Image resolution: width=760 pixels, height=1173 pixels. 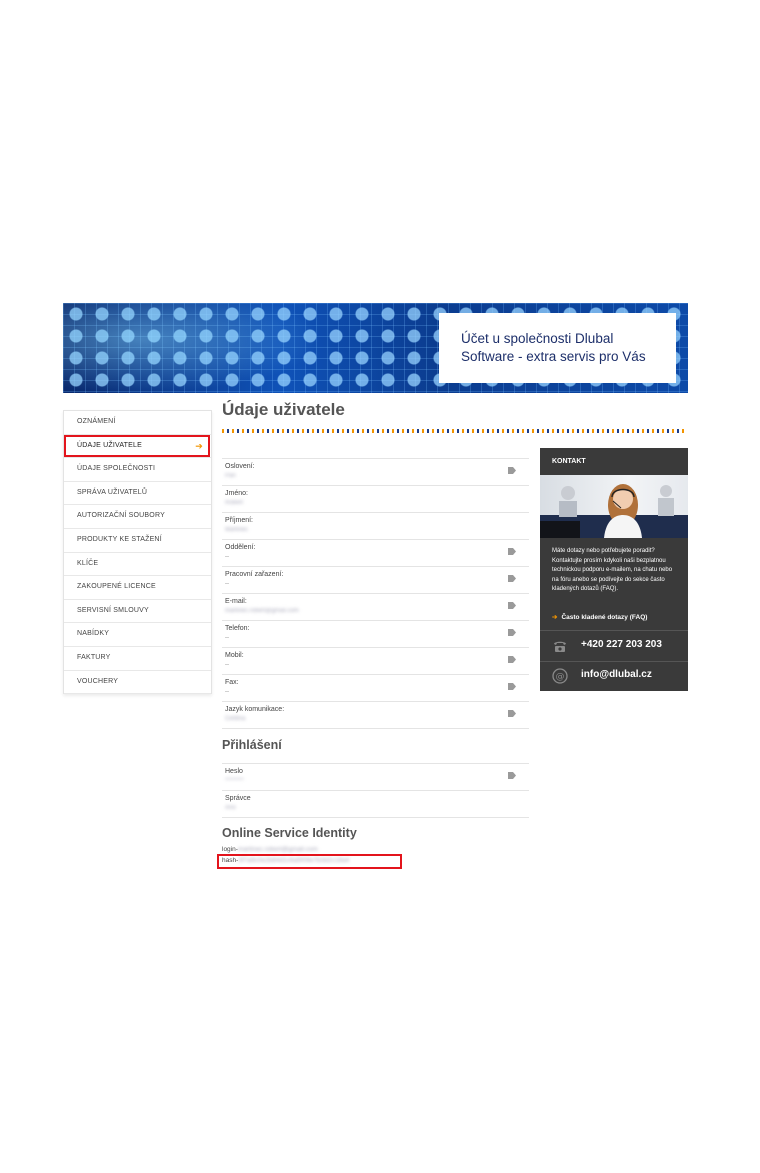 What do you see at coordinates (454, 431) in the screenshot?
I see `title-divider` at bounding box center [454, 431].